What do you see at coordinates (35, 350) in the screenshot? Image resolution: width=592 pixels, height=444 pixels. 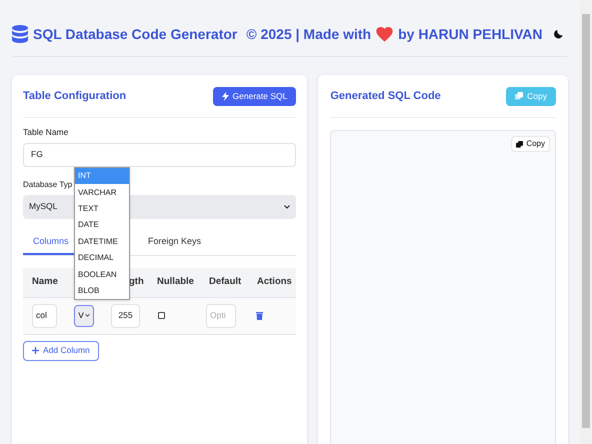 I see `plus-icon` at bounding box center [35, 350].